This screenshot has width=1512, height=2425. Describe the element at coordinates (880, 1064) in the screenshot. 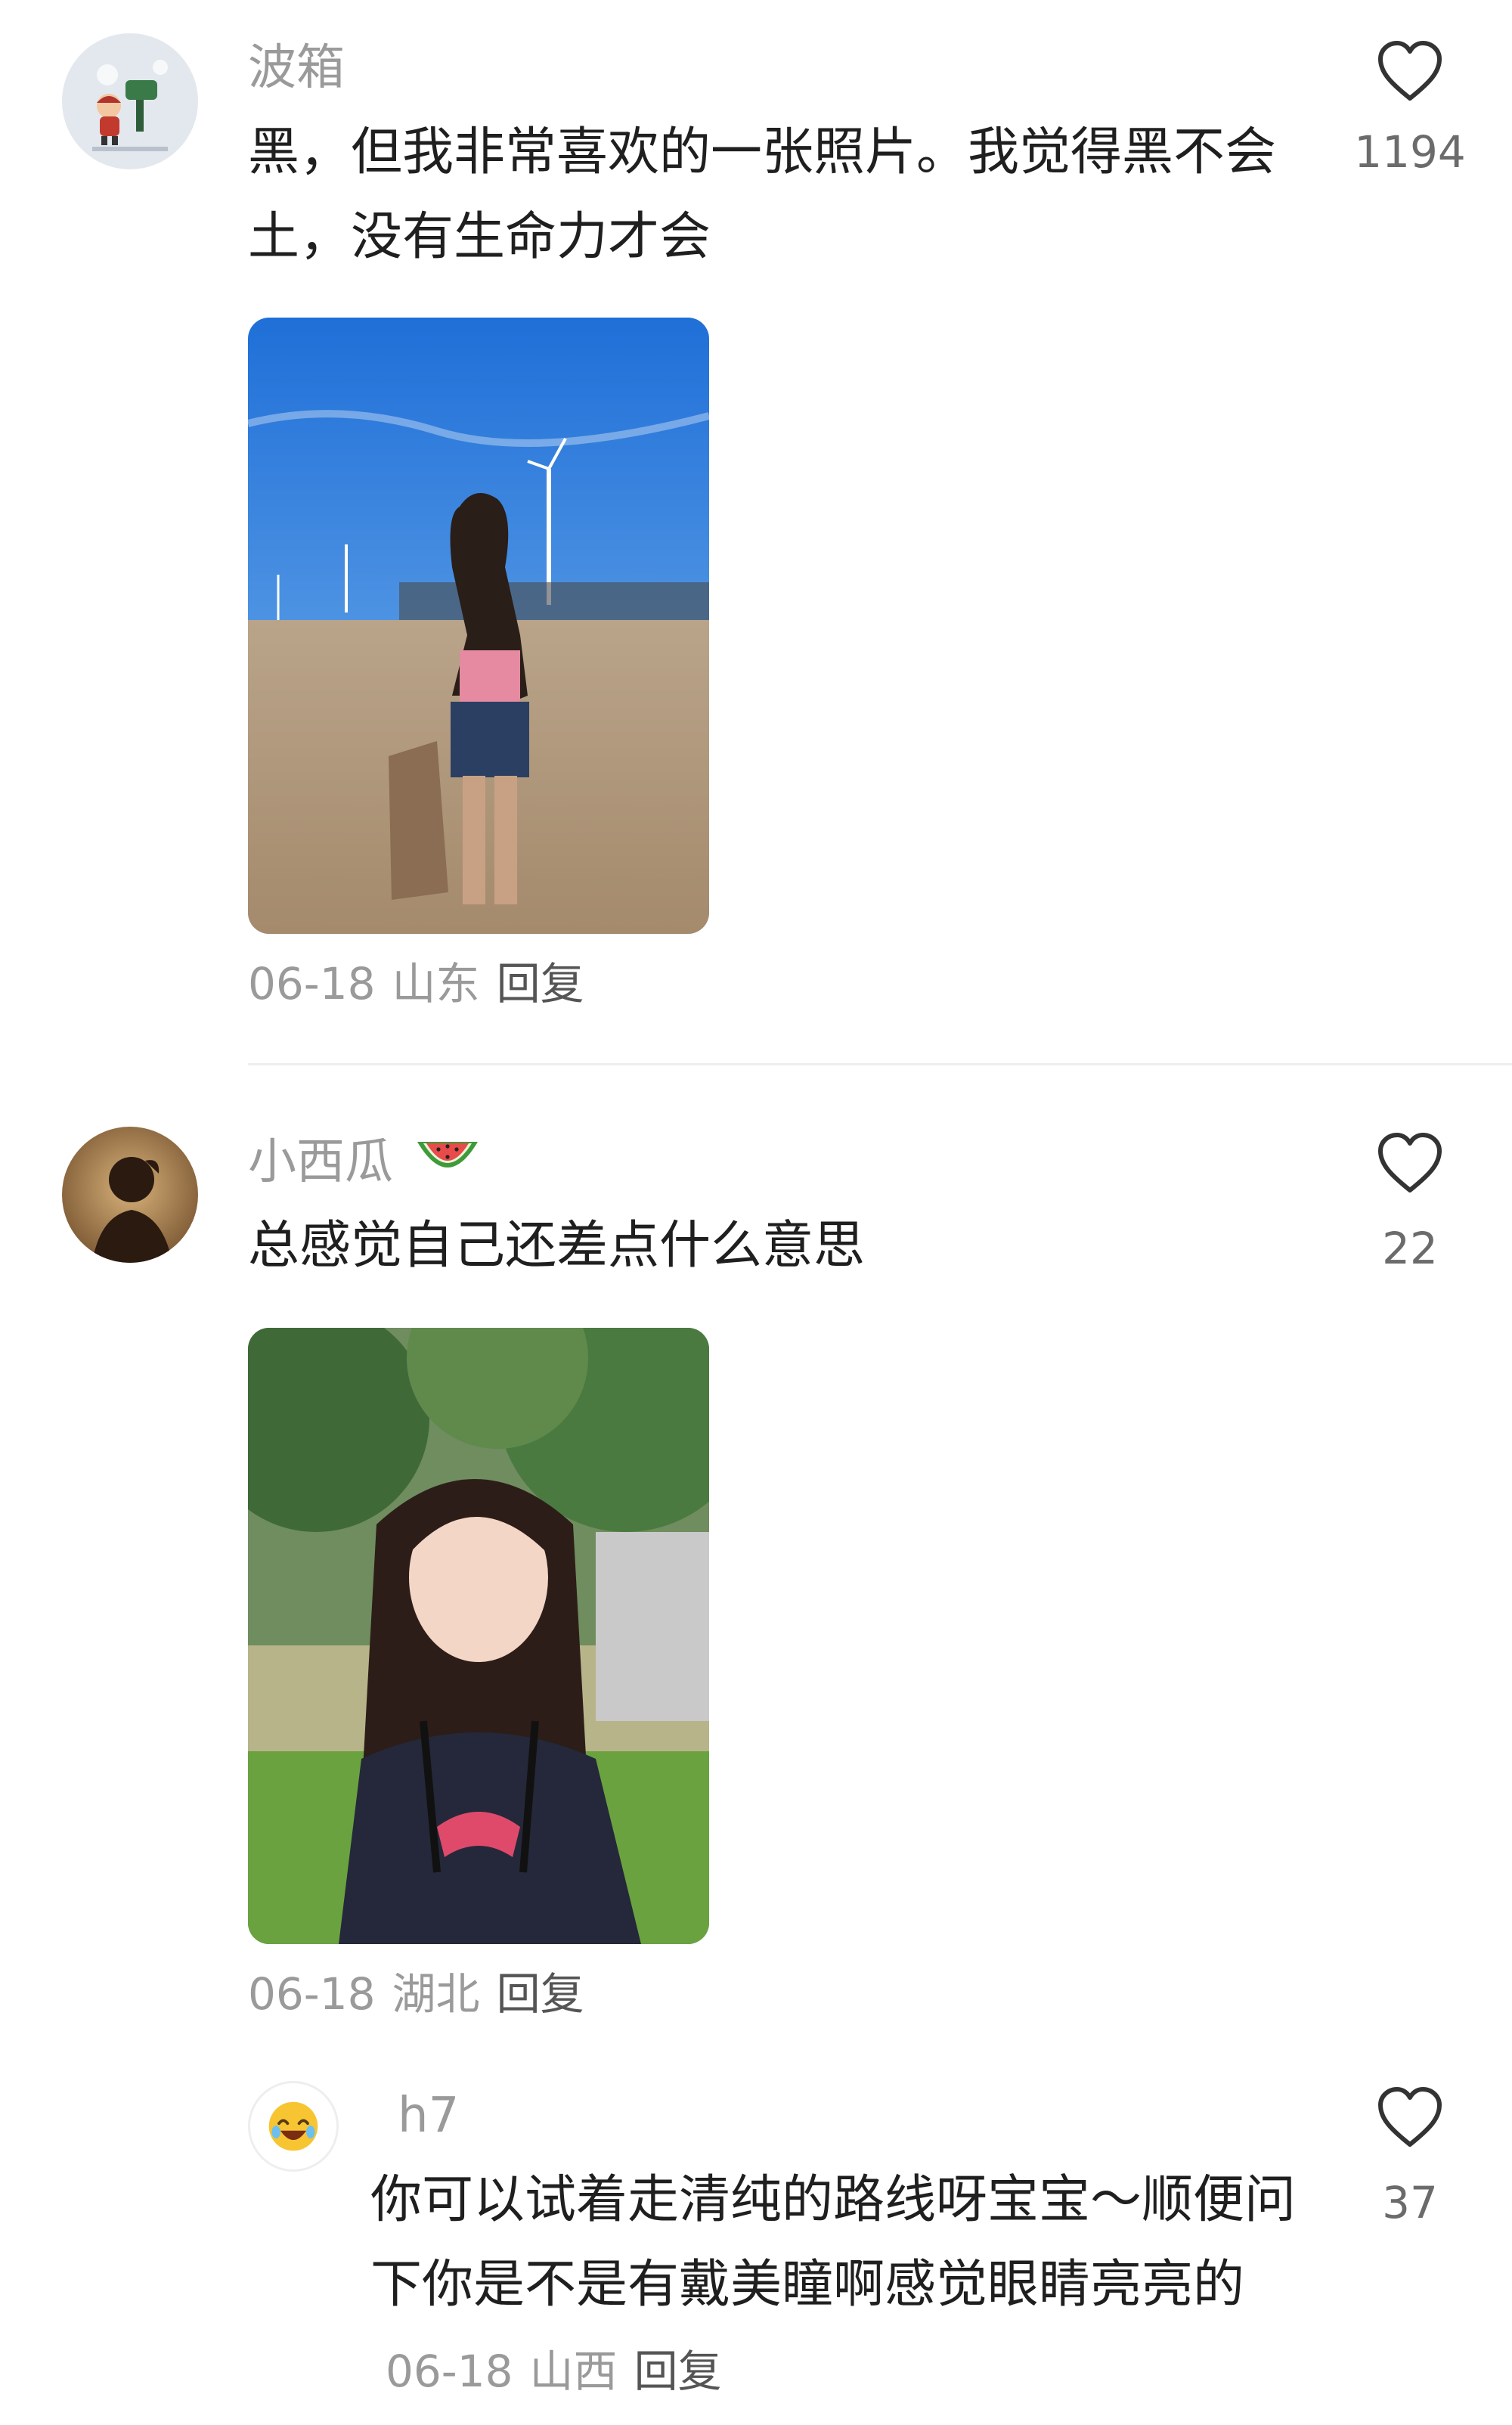

I see `comment-divider` at that location.